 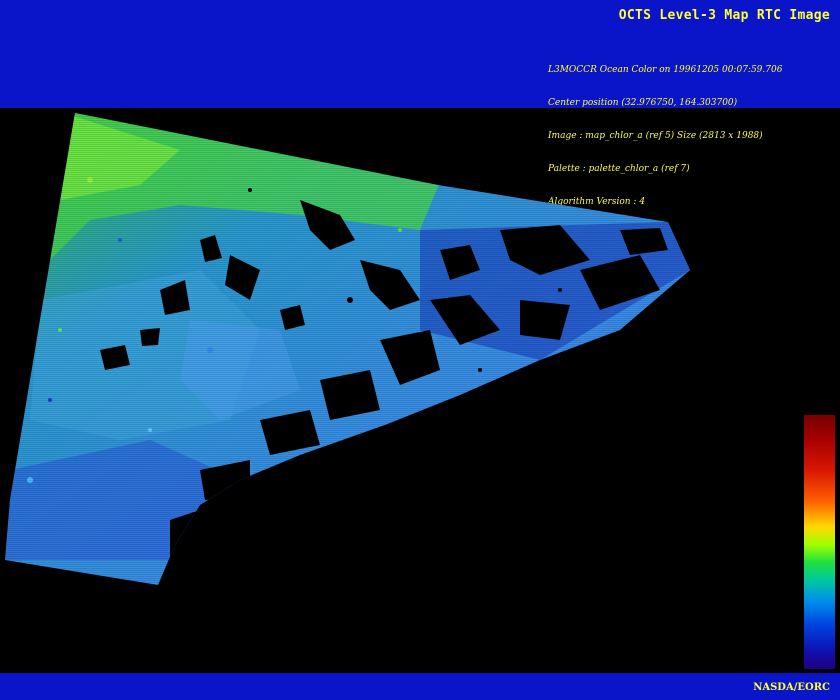 I want to click on credit-label: NASDA/EORC, so click(x=791, y=687).